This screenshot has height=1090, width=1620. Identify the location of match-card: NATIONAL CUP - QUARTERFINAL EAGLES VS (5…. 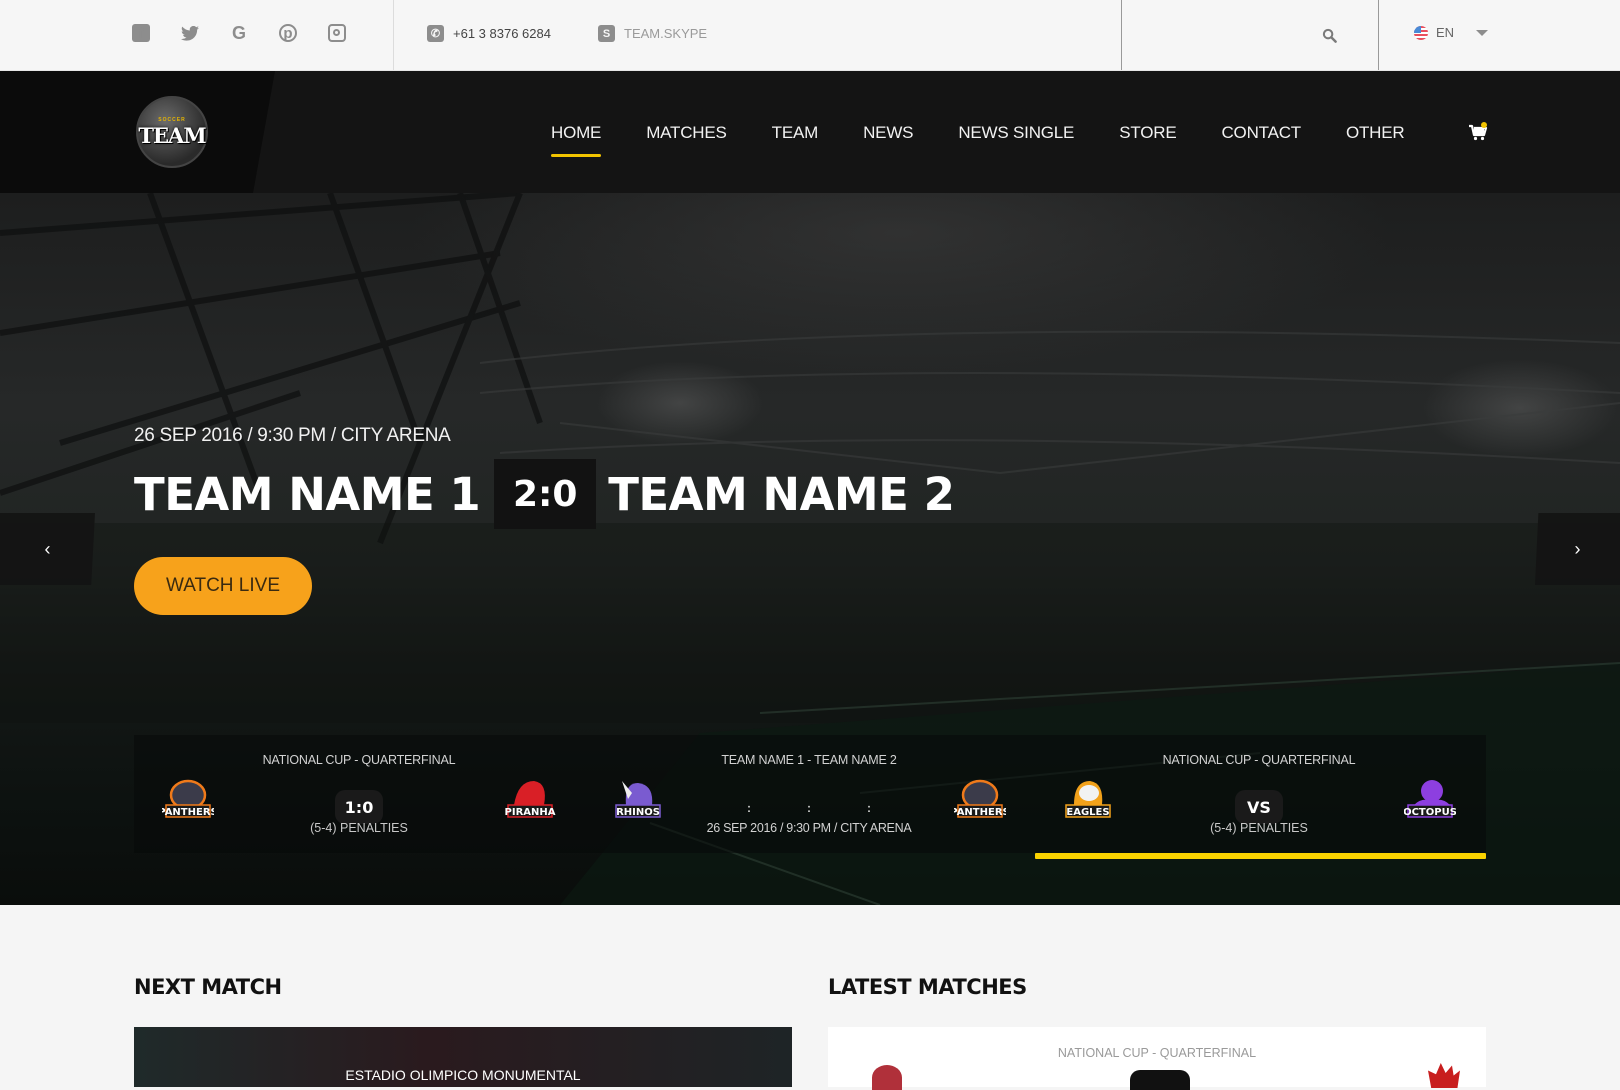
(1259, 794).